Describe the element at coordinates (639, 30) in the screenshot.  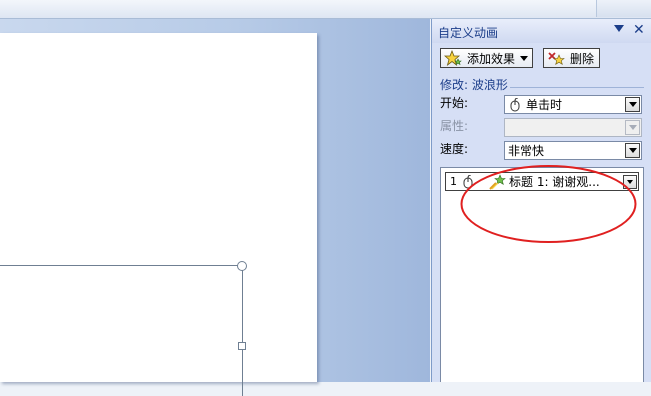
I see `close-icon: ✕` at that location.